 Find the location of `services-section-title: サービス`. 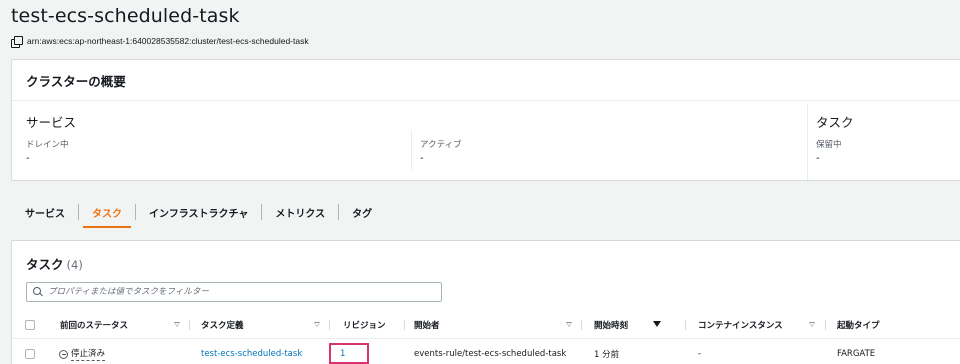

services-section-title: サービス is located at coordinates (51, 122).